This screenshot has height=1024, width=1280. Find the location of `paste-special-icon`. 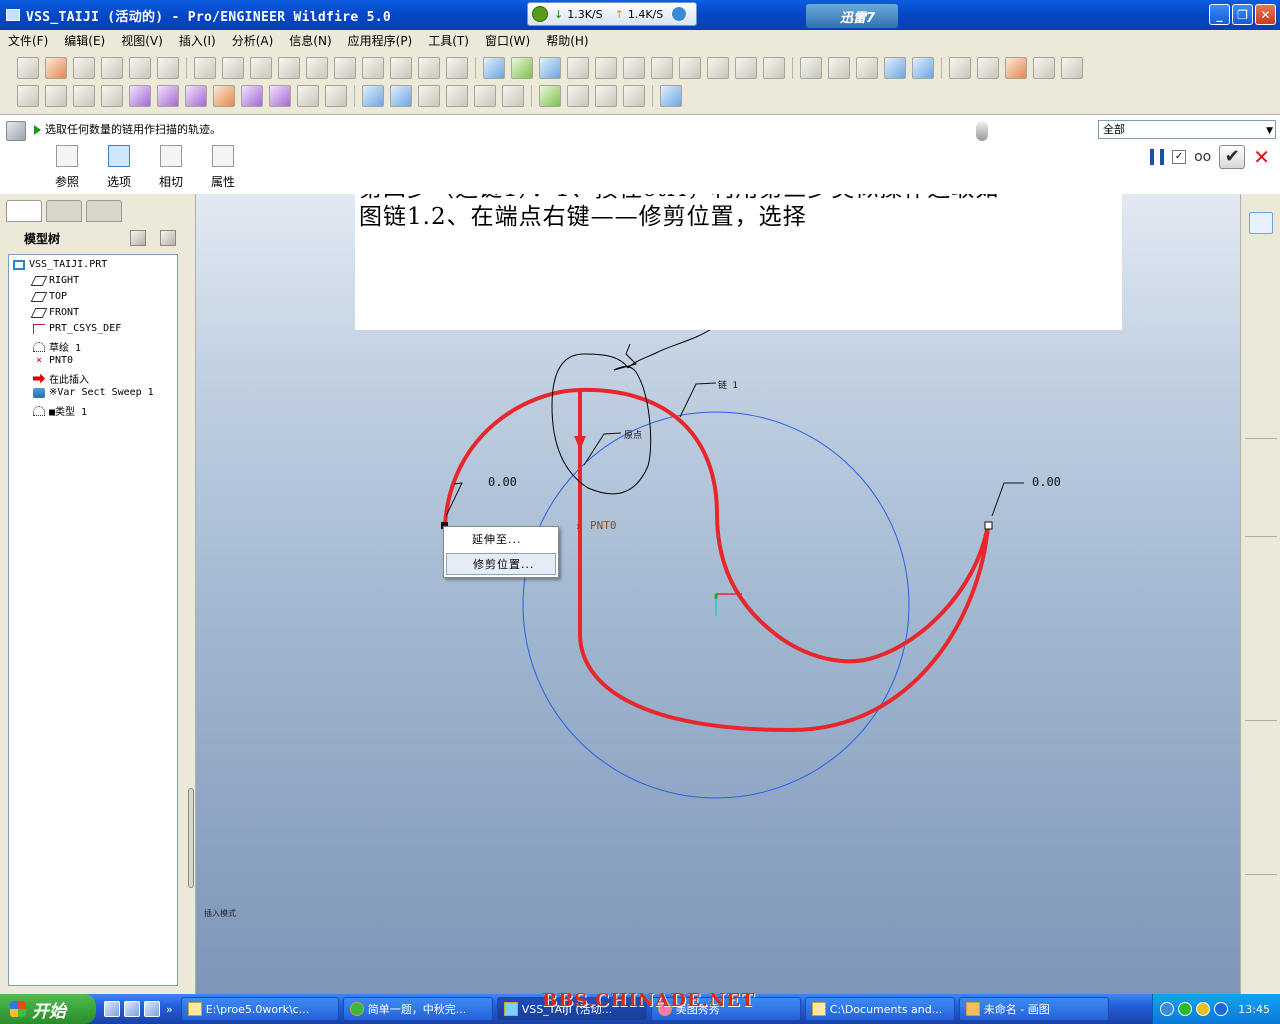

paste-special-icon is located at coordinates (345, 68).